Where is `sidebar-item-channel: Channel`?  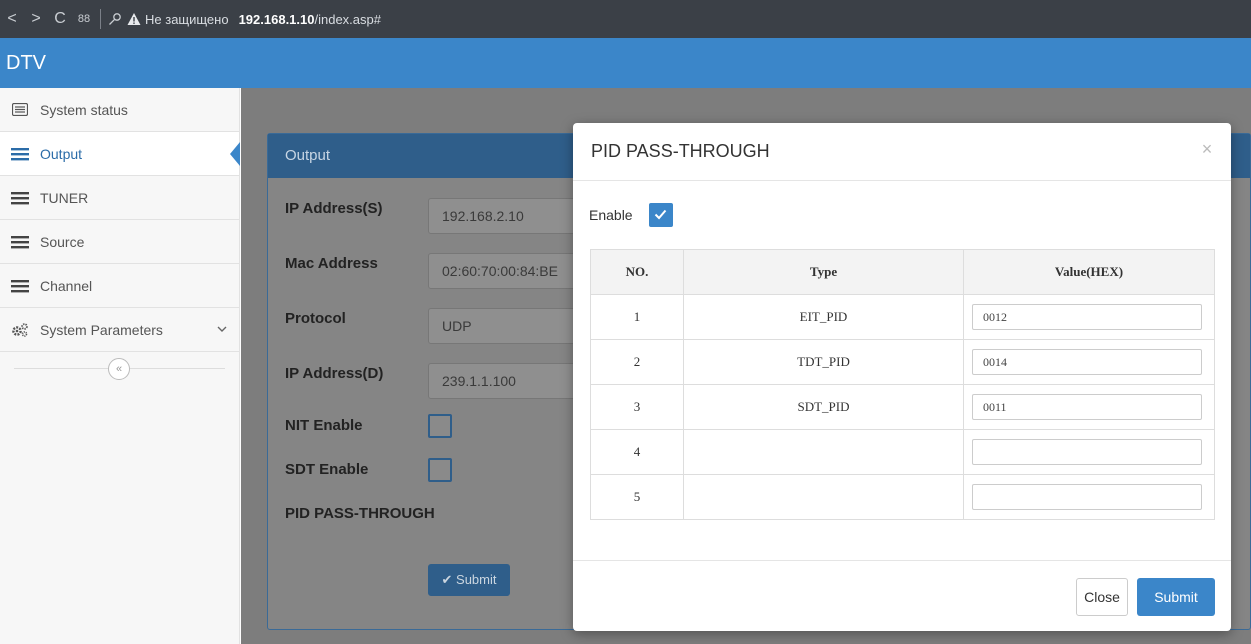
sidebar-item-channel: Channel is located at coordinates (119, 286).